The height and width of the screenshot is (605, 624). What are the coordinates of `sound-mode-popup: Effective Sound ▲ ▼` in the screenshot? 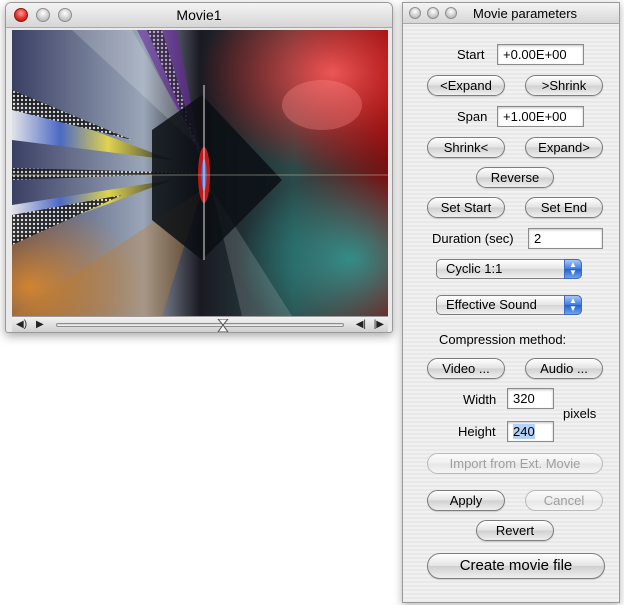 It's located at (509, 305).